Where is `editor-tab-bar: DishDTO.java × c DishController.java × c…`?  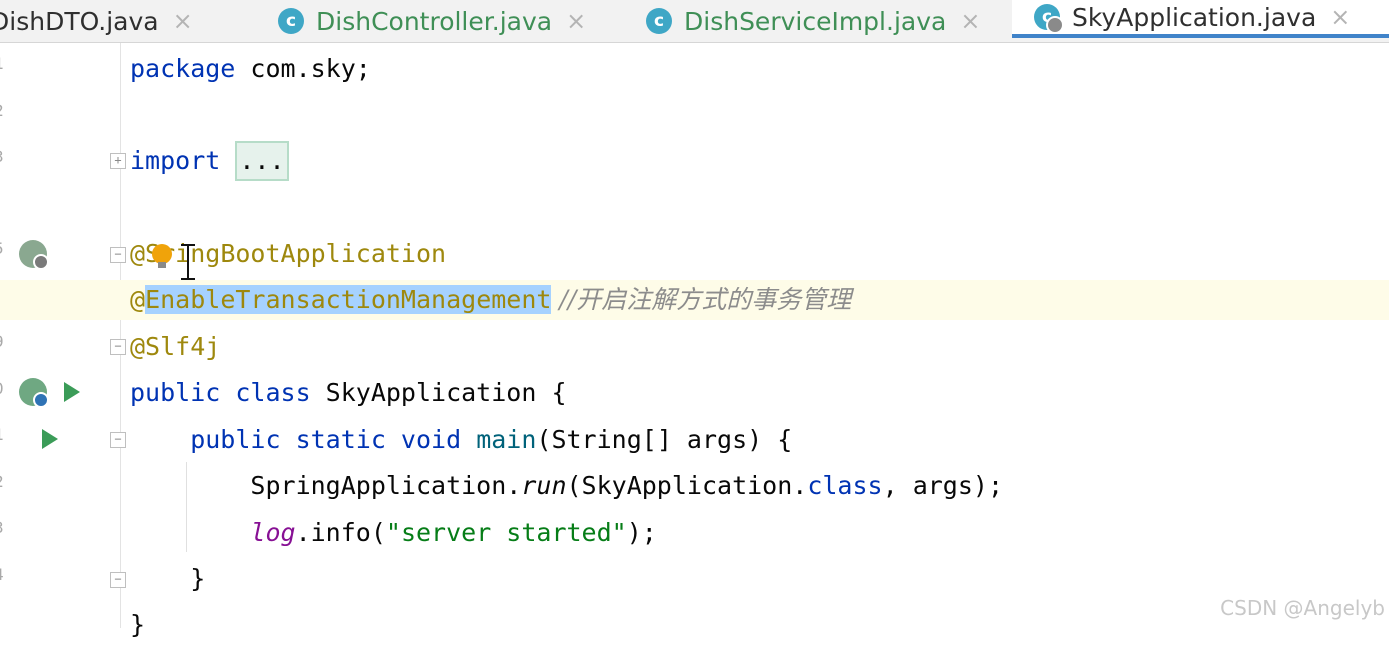
editor-tab-bar: DishDTO.java × c DishController.java × c… is located at coordinates (694, 21).